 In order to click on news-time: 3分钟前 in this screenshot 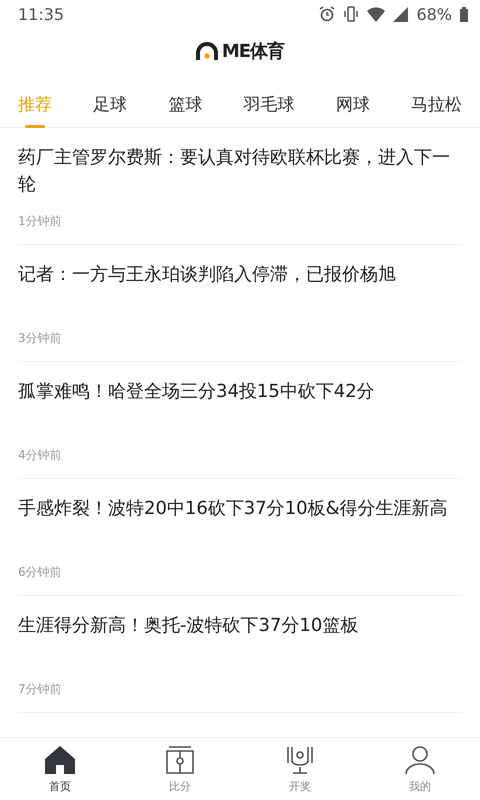, I will do `click(40, 338)`.